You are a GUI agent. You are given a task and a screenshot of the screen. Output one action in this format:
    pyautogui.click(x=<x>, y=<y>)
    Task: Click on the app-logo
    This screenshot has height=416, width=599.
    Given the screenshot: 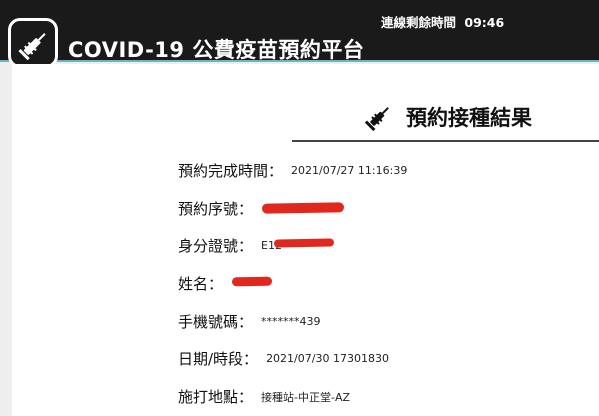 What is the action you would take?
    pyautogui.click(x=33, y=43)
    